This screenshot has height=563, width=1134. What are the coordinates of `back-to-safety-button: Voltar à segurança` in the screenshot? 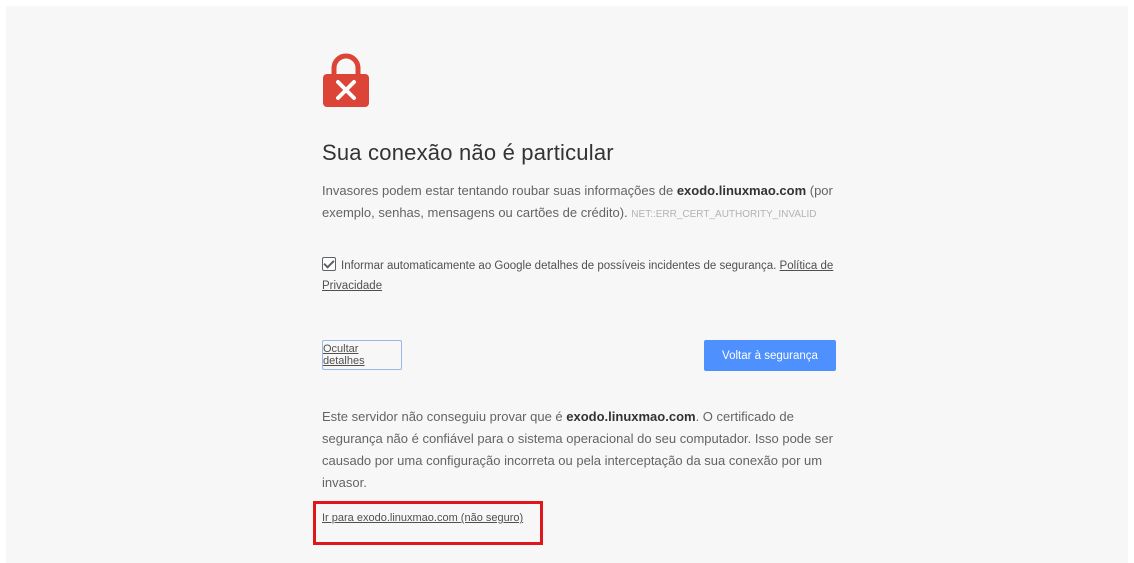 It's located at (770, 355).